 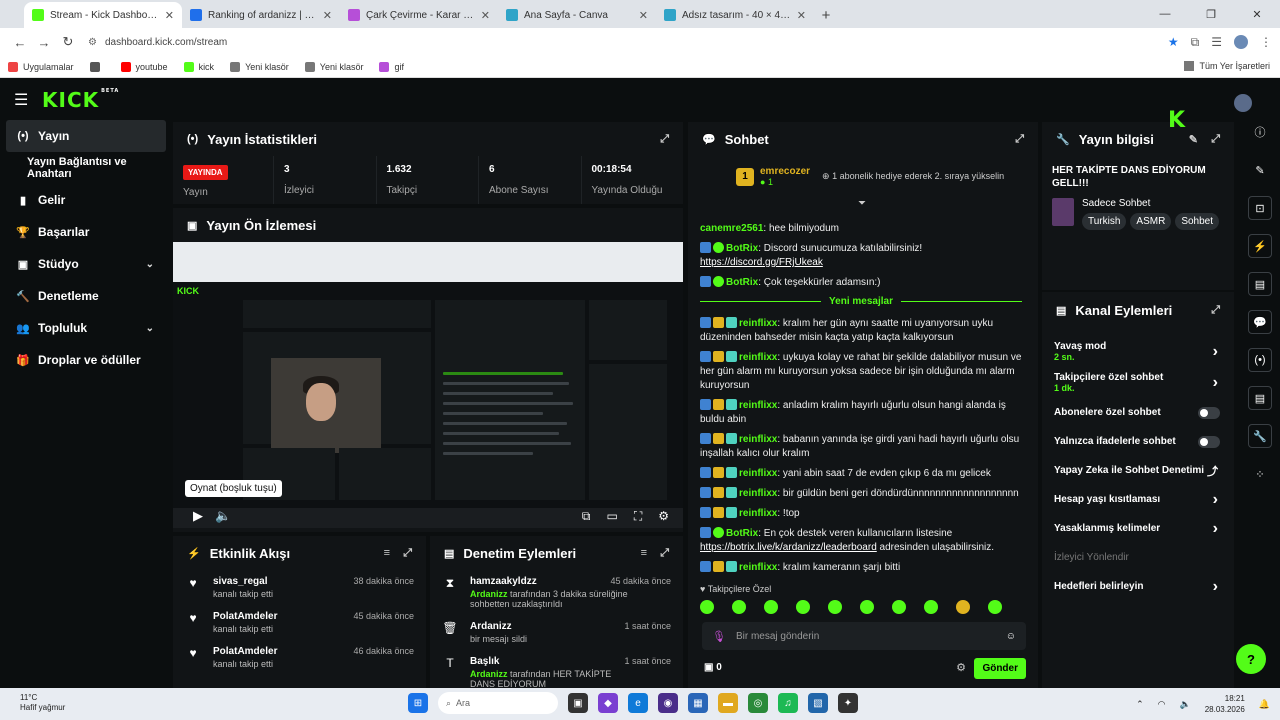 I want to click on taskbar-search: ⌕ Ara, so click(x=498, y=703).